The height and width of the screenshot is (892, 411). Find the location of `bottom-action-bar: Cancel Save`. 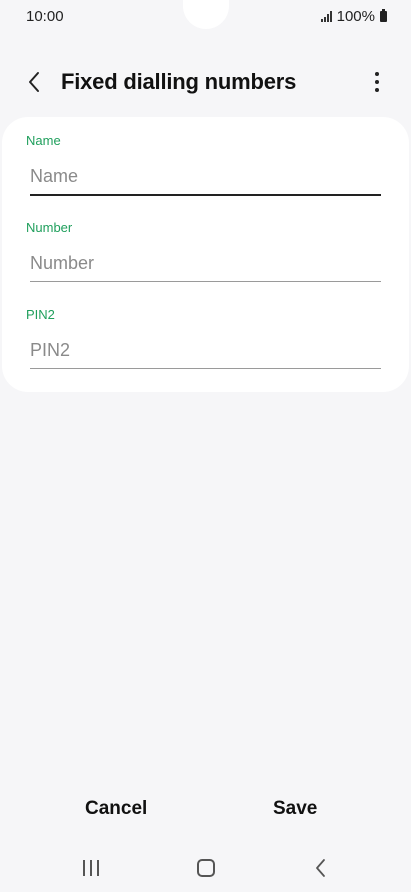

bottom-action-bar: Cancel Save is located at coordinates (205, 812).